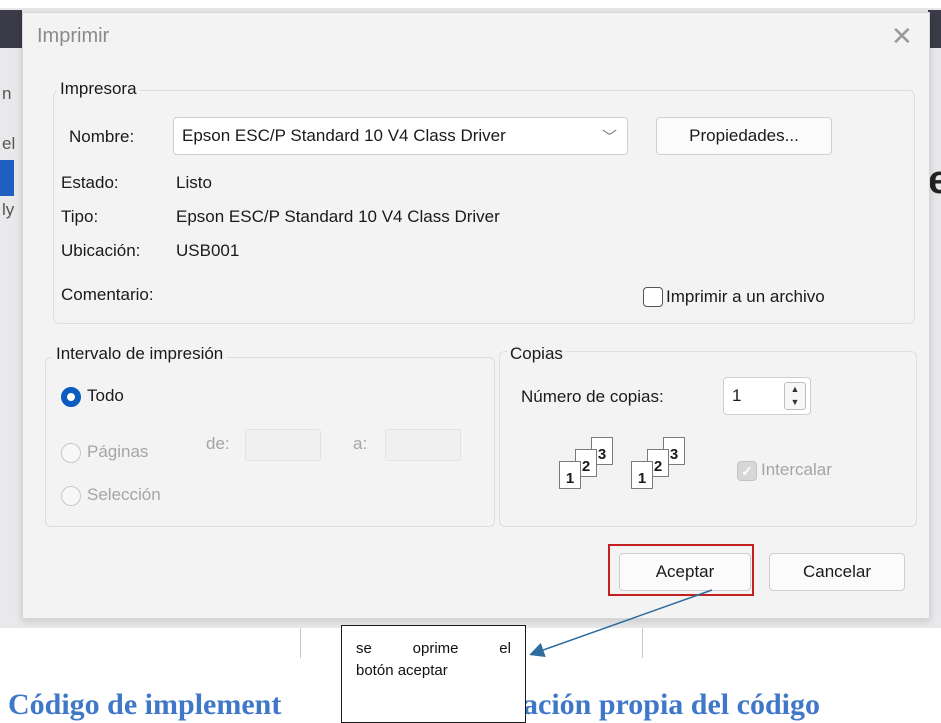 The width and height of the screenshot is (941, 723). I want to click on callout-word: se, so click(364, 648).